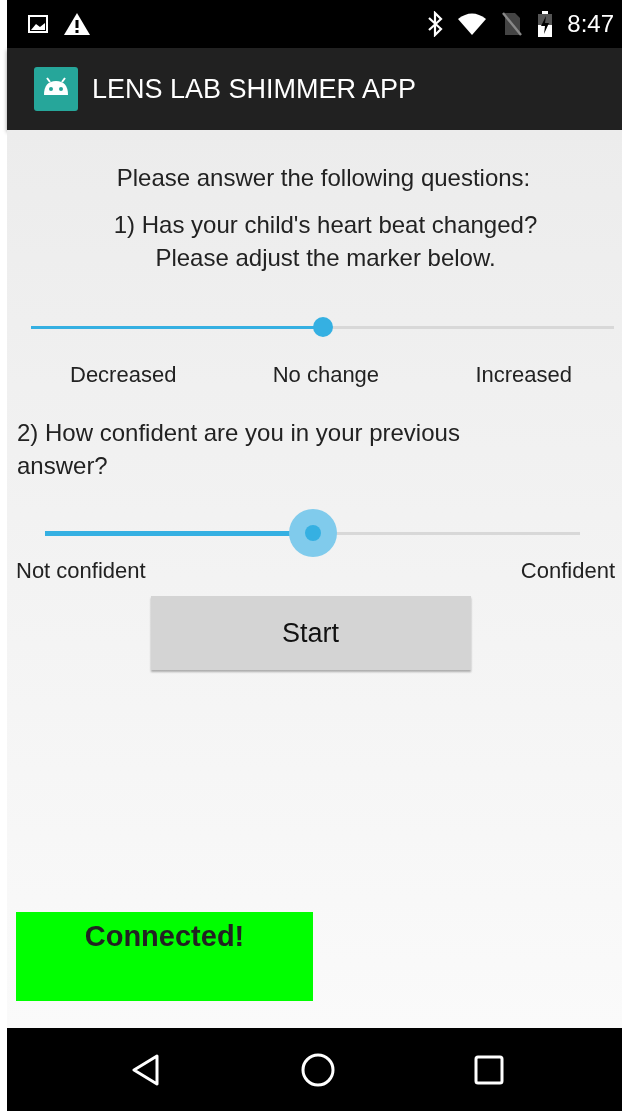 The height and width of the screenshot is (1111, 622). What do you see at coordinates (317, 1069) in the screenshot?
I see `home-icon` at bounding box center [317, 1069].